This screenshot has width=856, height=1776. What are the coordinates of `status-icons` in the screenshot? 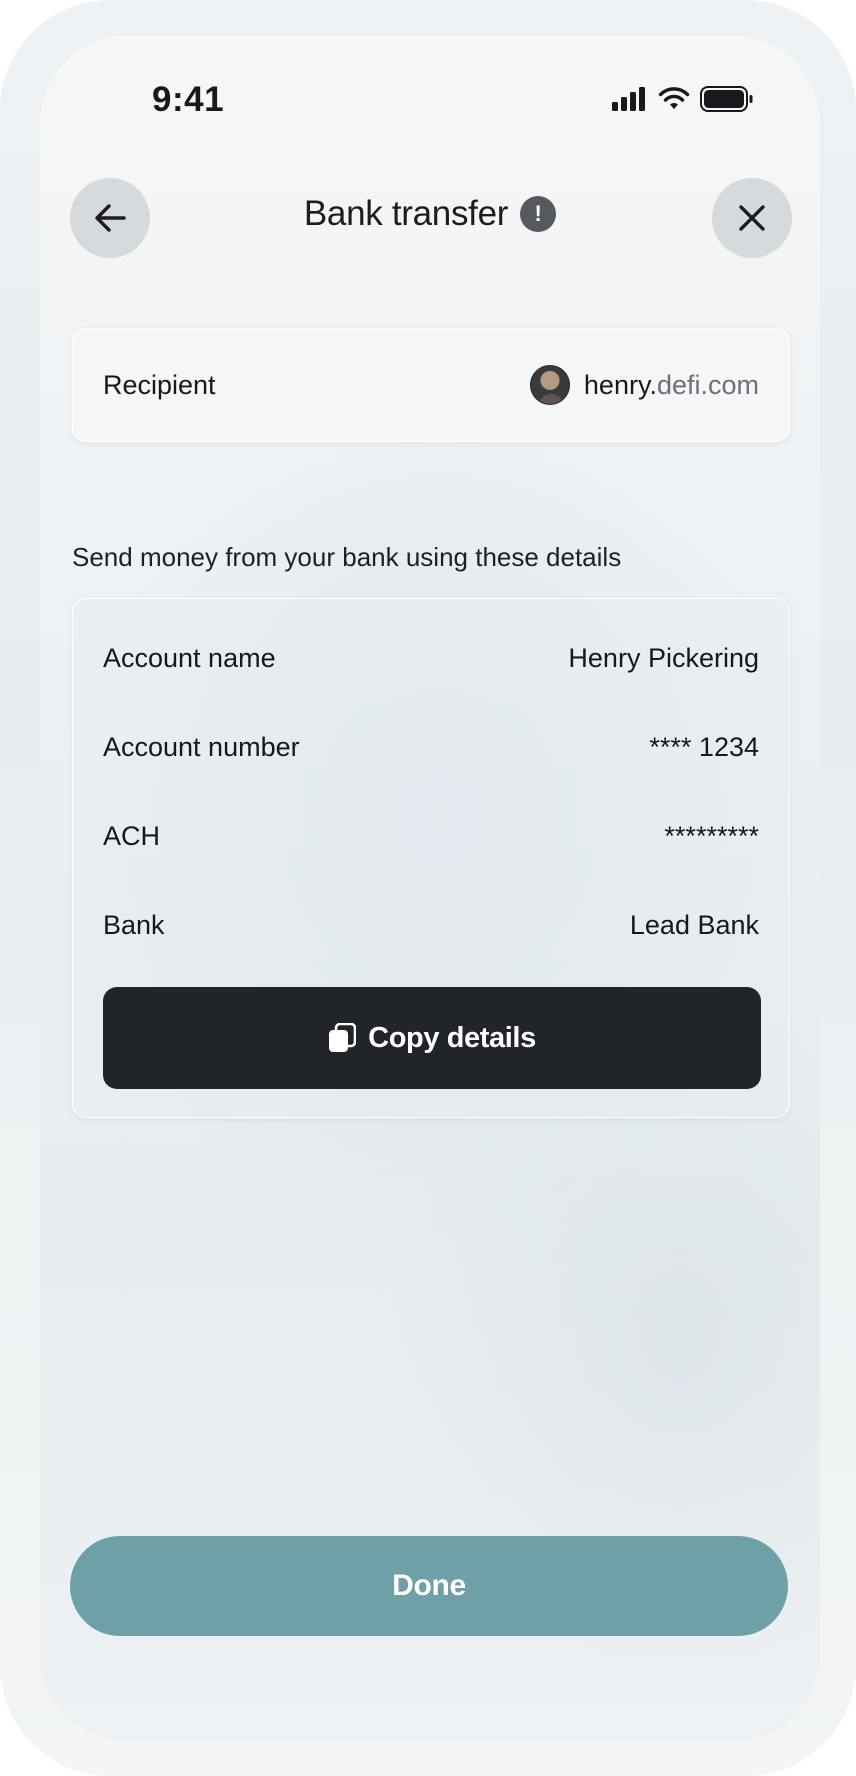 It's located at (683, 99).